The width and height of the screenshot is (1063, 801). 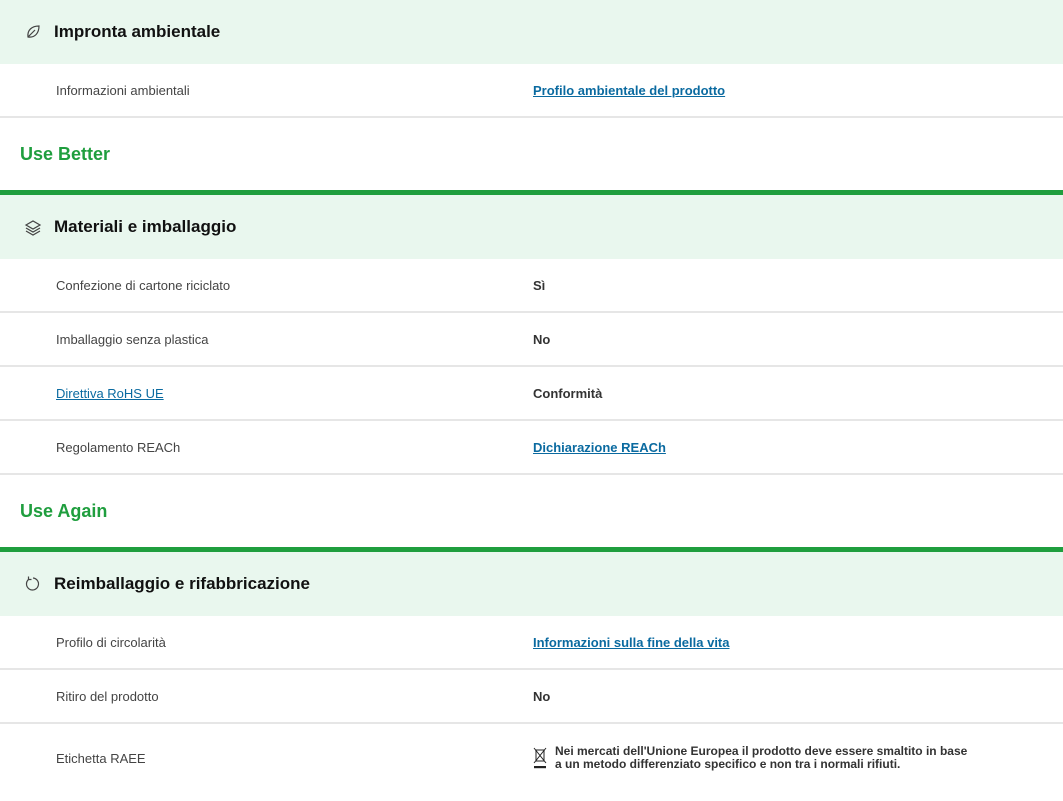 What do you see at coordinates (540, 758) in the screenshot?
I see `weee-bin-icon` at bounding box center [540, 758].